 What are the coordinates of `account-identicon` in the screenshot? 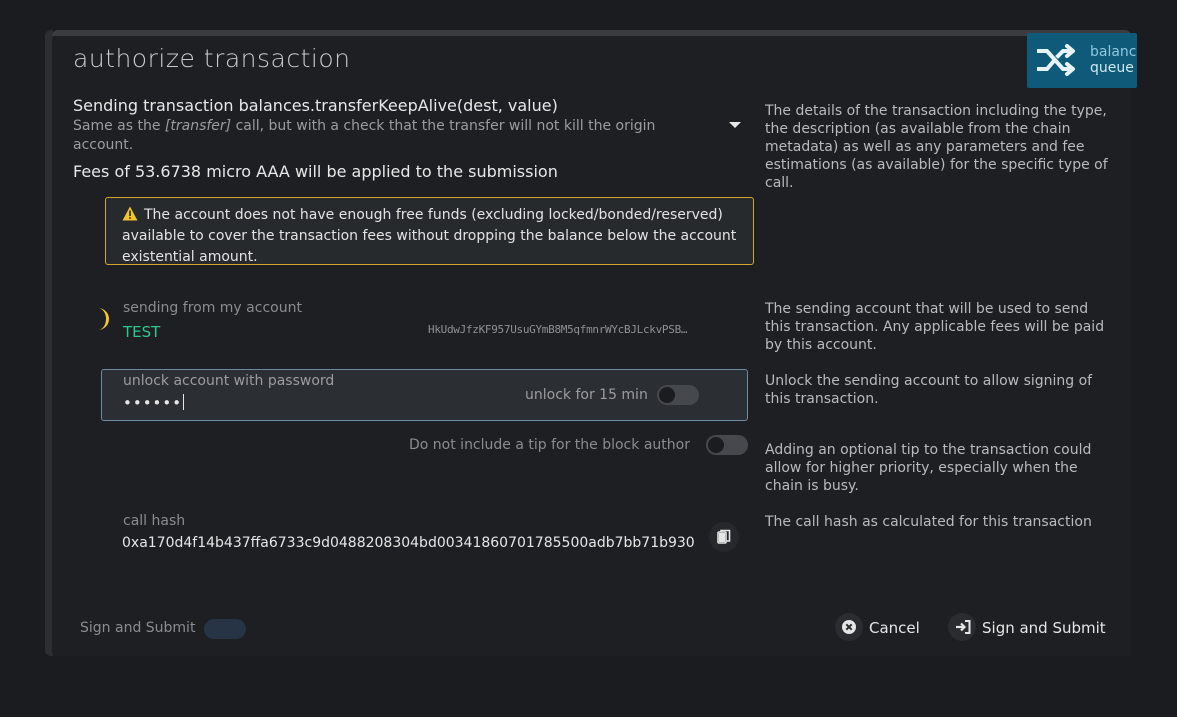 It's located at (103, 319).